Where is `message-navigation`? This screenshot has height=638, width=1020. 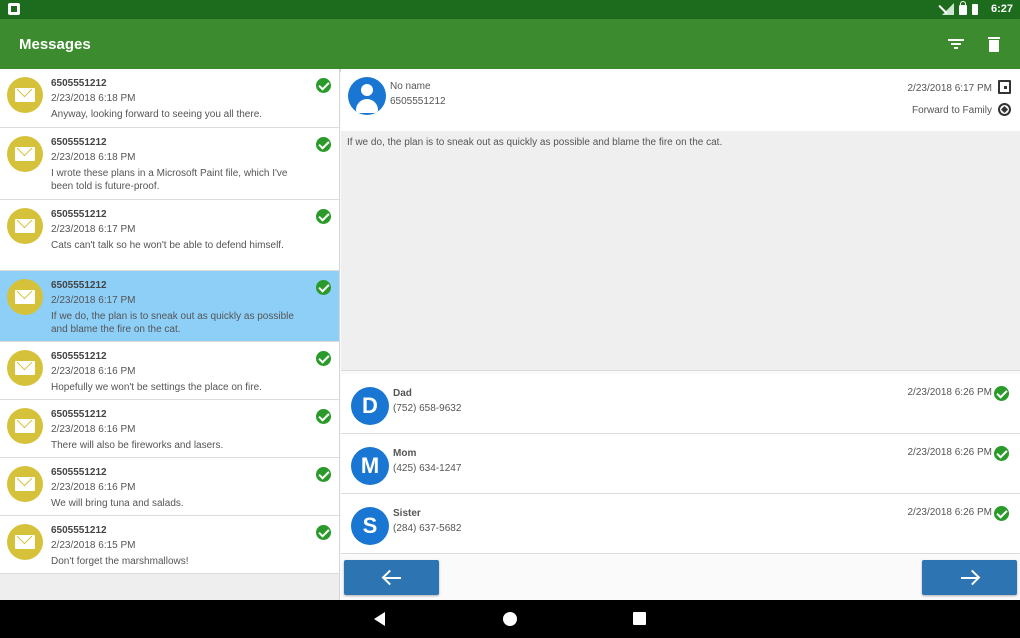 message-navigation is located at coordinates (680, 578).